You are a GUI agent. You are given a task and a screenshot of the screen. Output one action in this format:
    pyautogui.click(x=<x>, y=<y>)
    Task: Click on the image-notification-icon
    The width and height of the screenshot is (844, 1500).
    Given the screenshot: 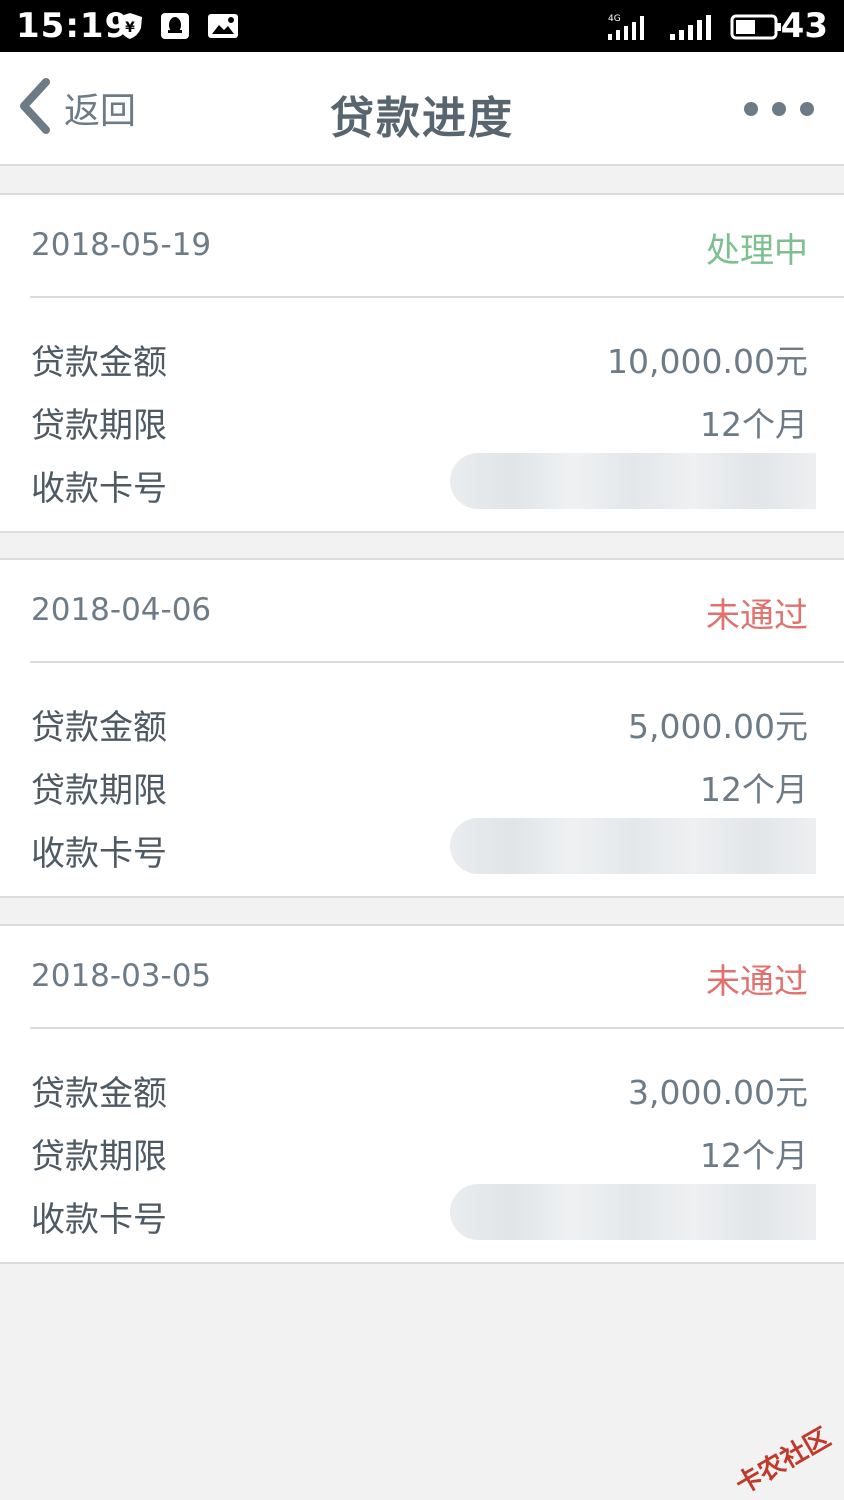 What is the action you would take?
    pyautogui.click(x=222, y=26)
    